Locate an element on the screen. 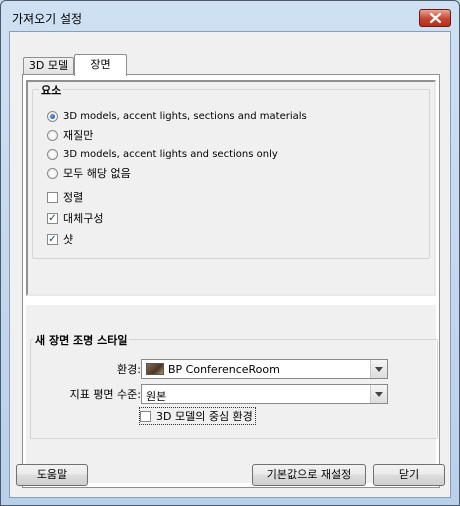 This screenshot has width=460, height=506. tab-3d-model: 3D 모델 is located at coordinates (48, 66).